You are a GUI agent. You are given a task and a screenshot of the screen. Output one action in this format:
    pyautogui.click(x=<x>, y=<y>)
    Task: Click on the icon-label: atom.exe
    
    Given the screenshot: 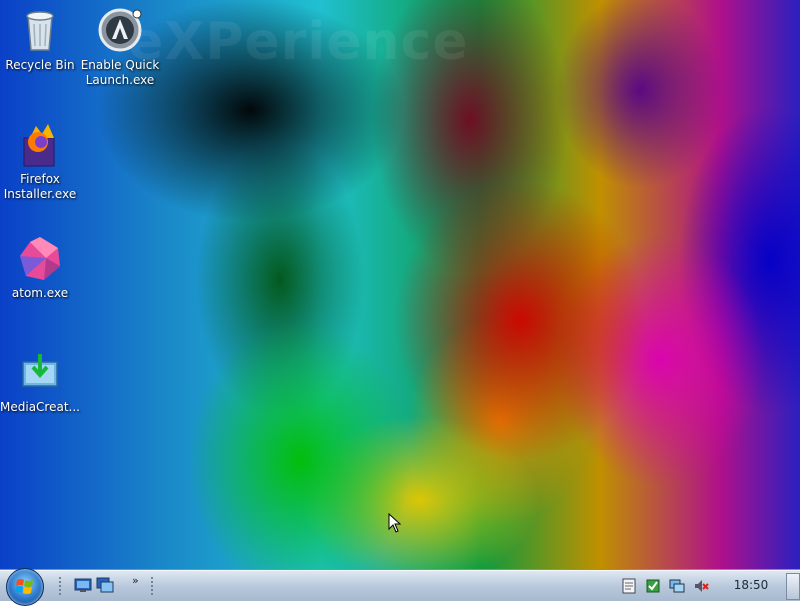 What is the action you would take?
    pyautogui.click(x=40, y=293)
    